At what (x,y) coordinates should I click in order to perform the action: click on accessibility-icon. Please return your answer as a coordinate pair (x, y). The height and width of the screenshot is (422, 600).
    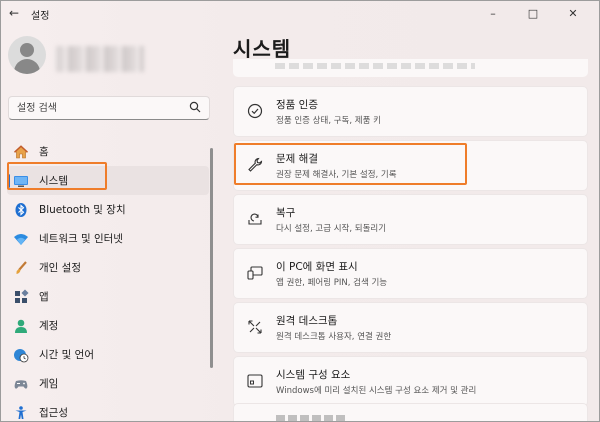
    Looking at the image, I should click on (21, 413).